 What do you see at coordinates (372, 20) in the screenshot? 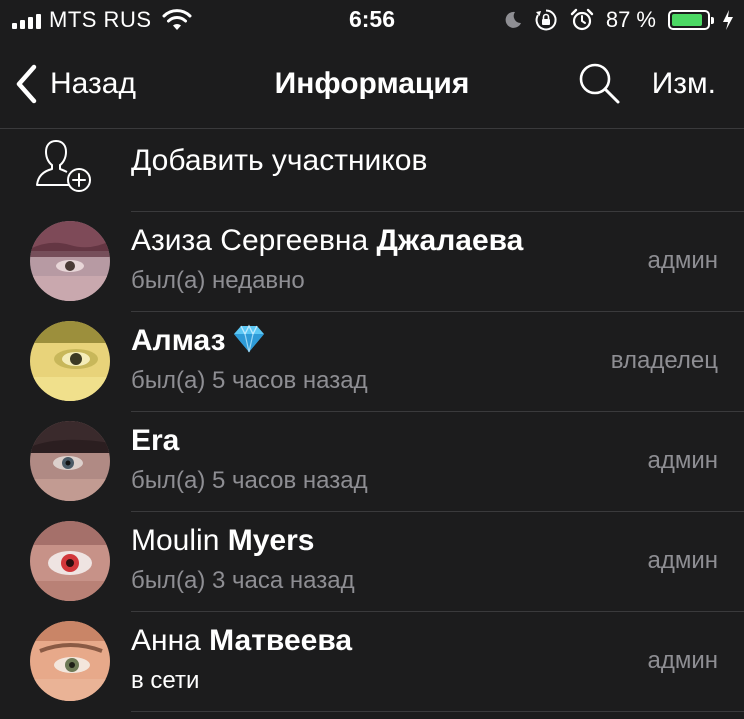
I see `status-bar: MTS RUS 6:56 87 %` at bounding box center [372, 20].